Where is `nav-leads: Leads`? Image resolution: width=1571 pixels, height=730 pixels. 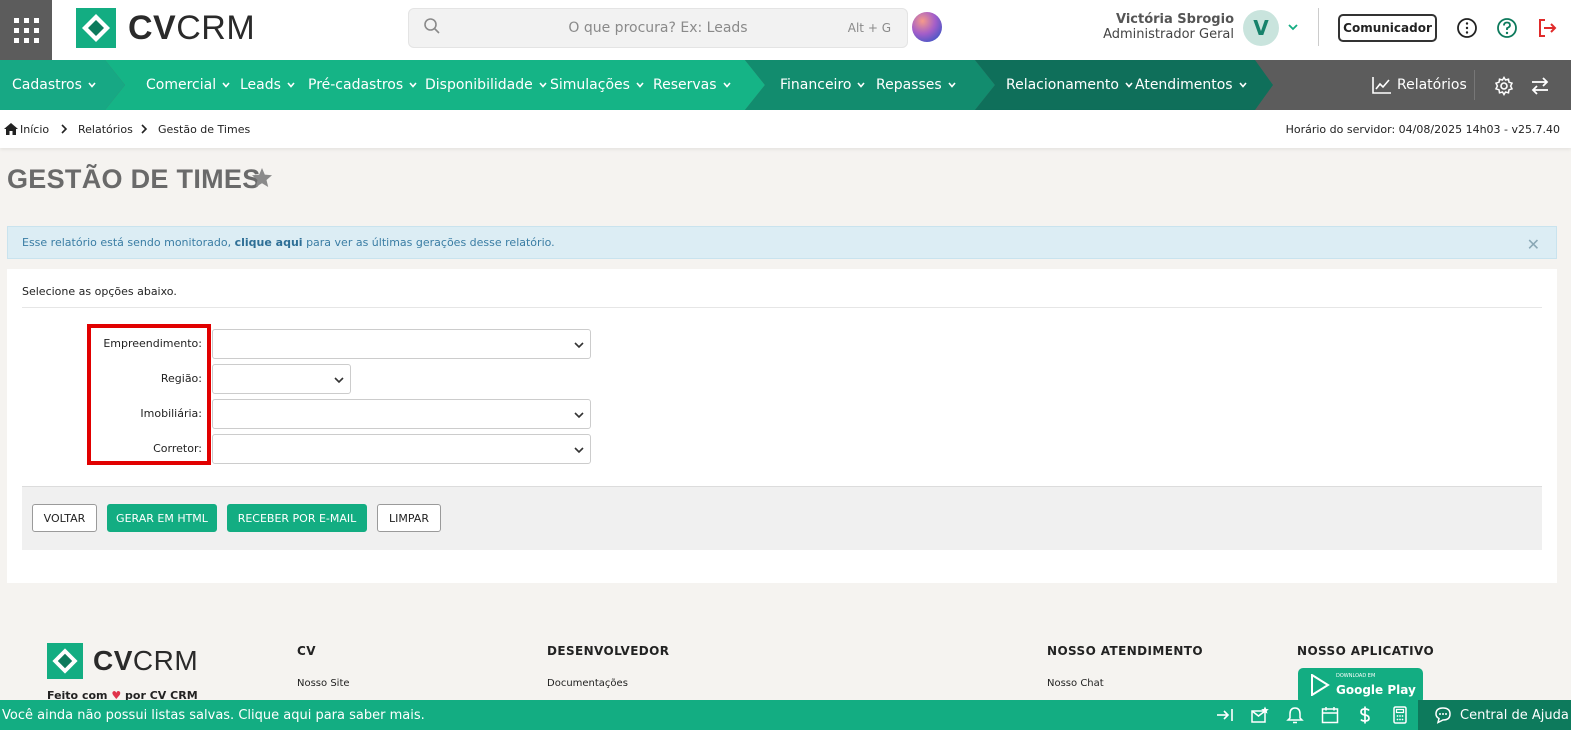 nav-leads: Leads is located at coordinates (268, 85).